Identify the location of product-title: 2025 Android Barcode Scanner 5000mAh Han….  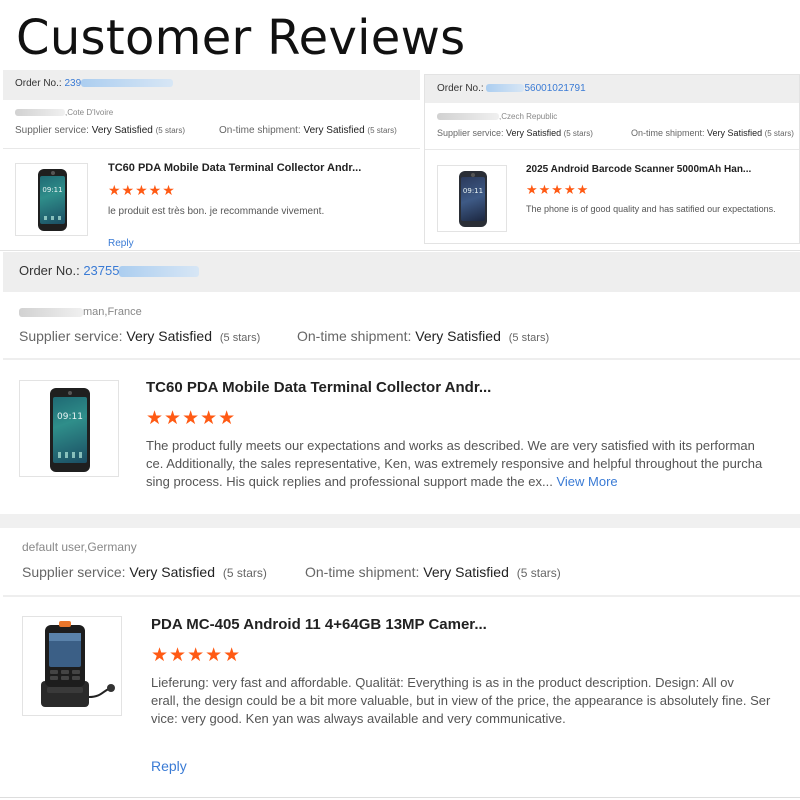
(638, 169).